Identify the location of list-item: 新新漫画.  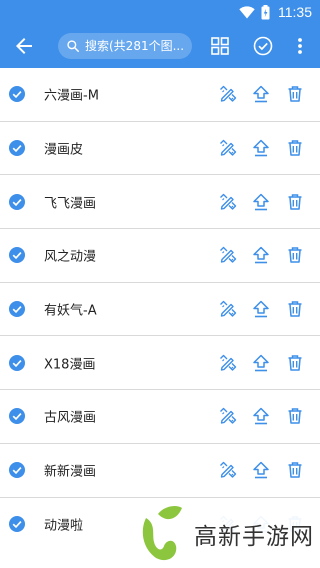
(160, 471).